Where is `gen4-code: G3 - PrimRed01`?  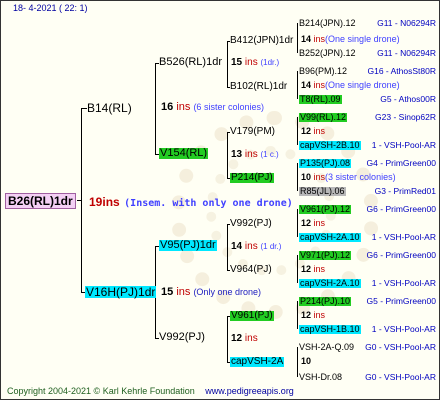
gen4-code: G3 - PrimRed01 is located at coordinates (405, 191).